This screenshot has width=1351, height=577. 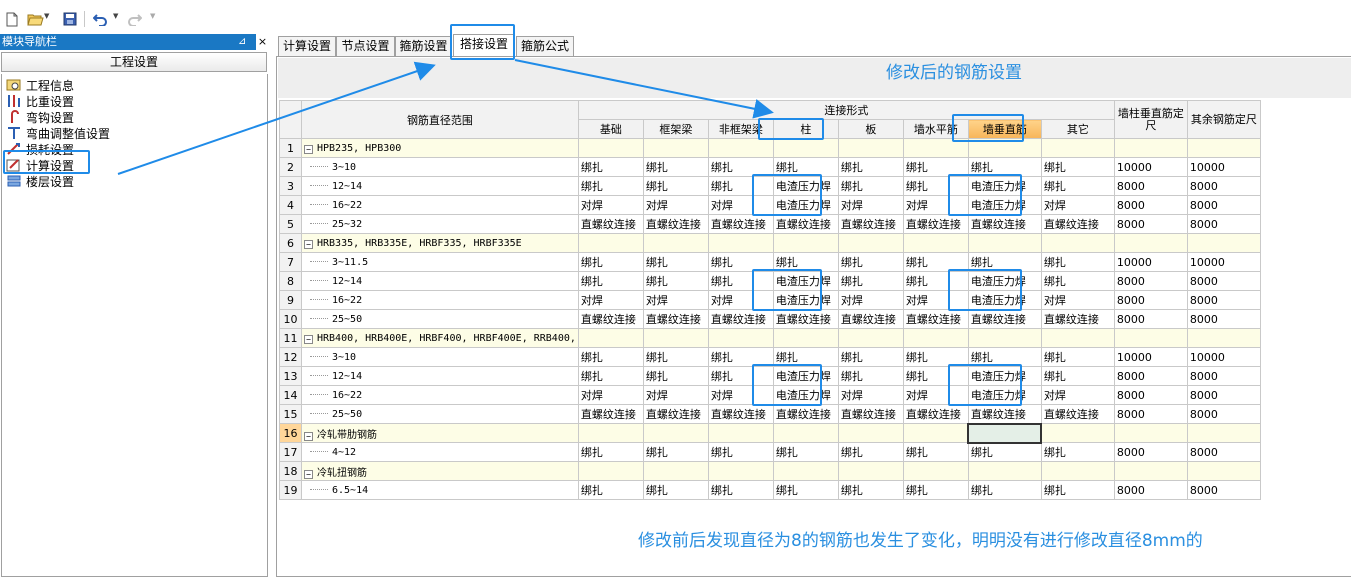 What do you see at coordinates (46, 16) in the screenshot?
I see `open-dropdown-icon: ▼` at bounding box center [46, 16].